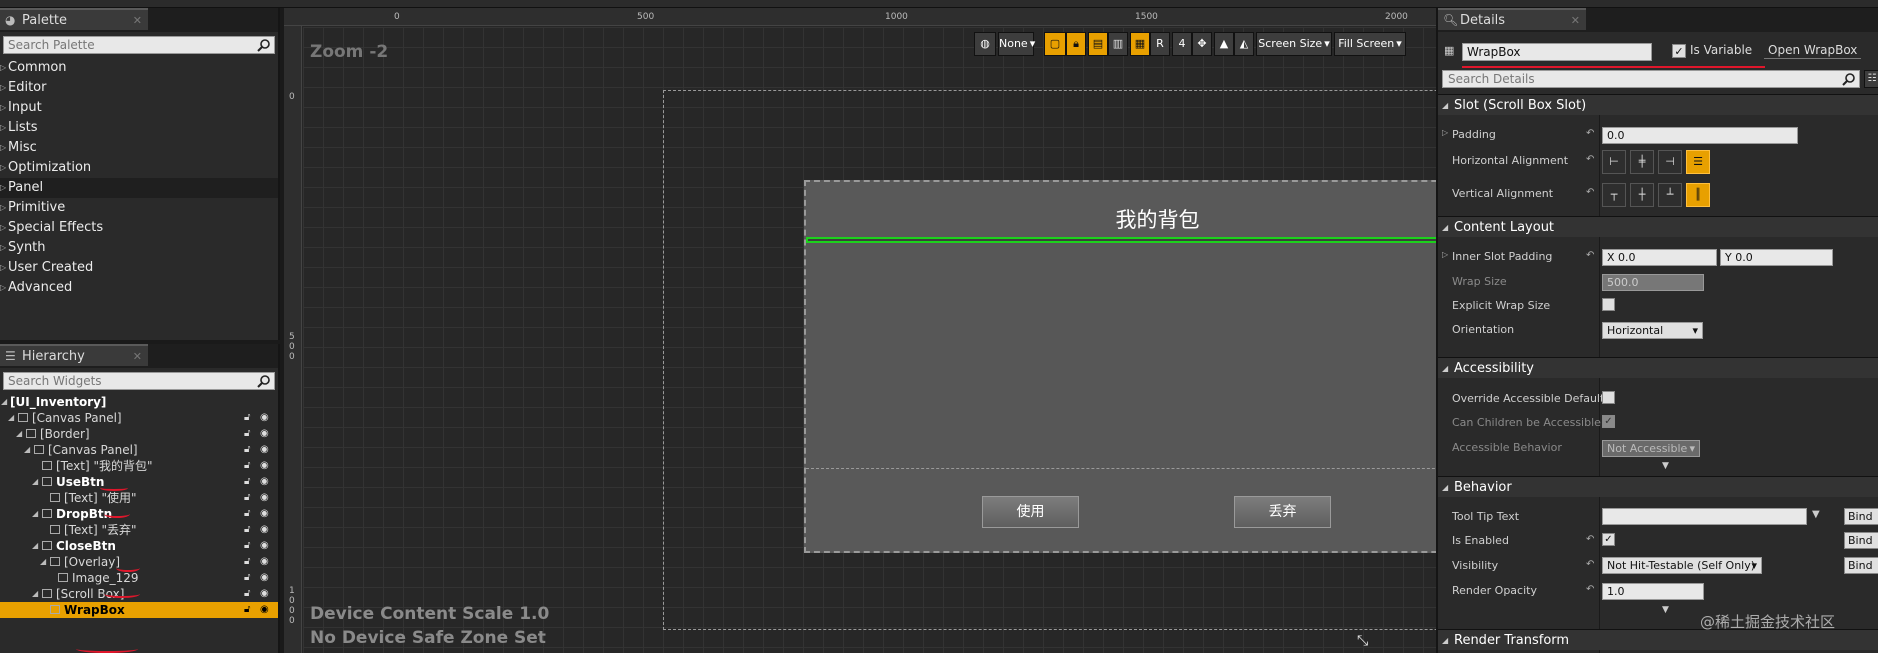  I want to click on orientation-dropdown: Horizontal, so click(1652, 330).